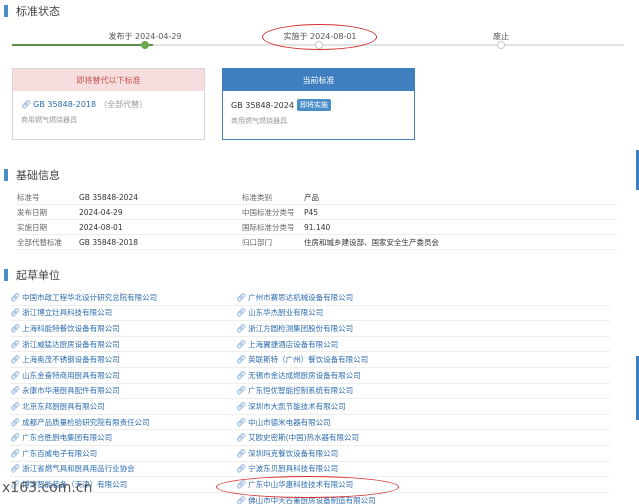 The width and height of the screenshot is (639, 504). Describe the element at coordinates (297, 406) in the screenshot. I see `drafter-name-link: 深圳市大凯节能技术有限公司` at that location.